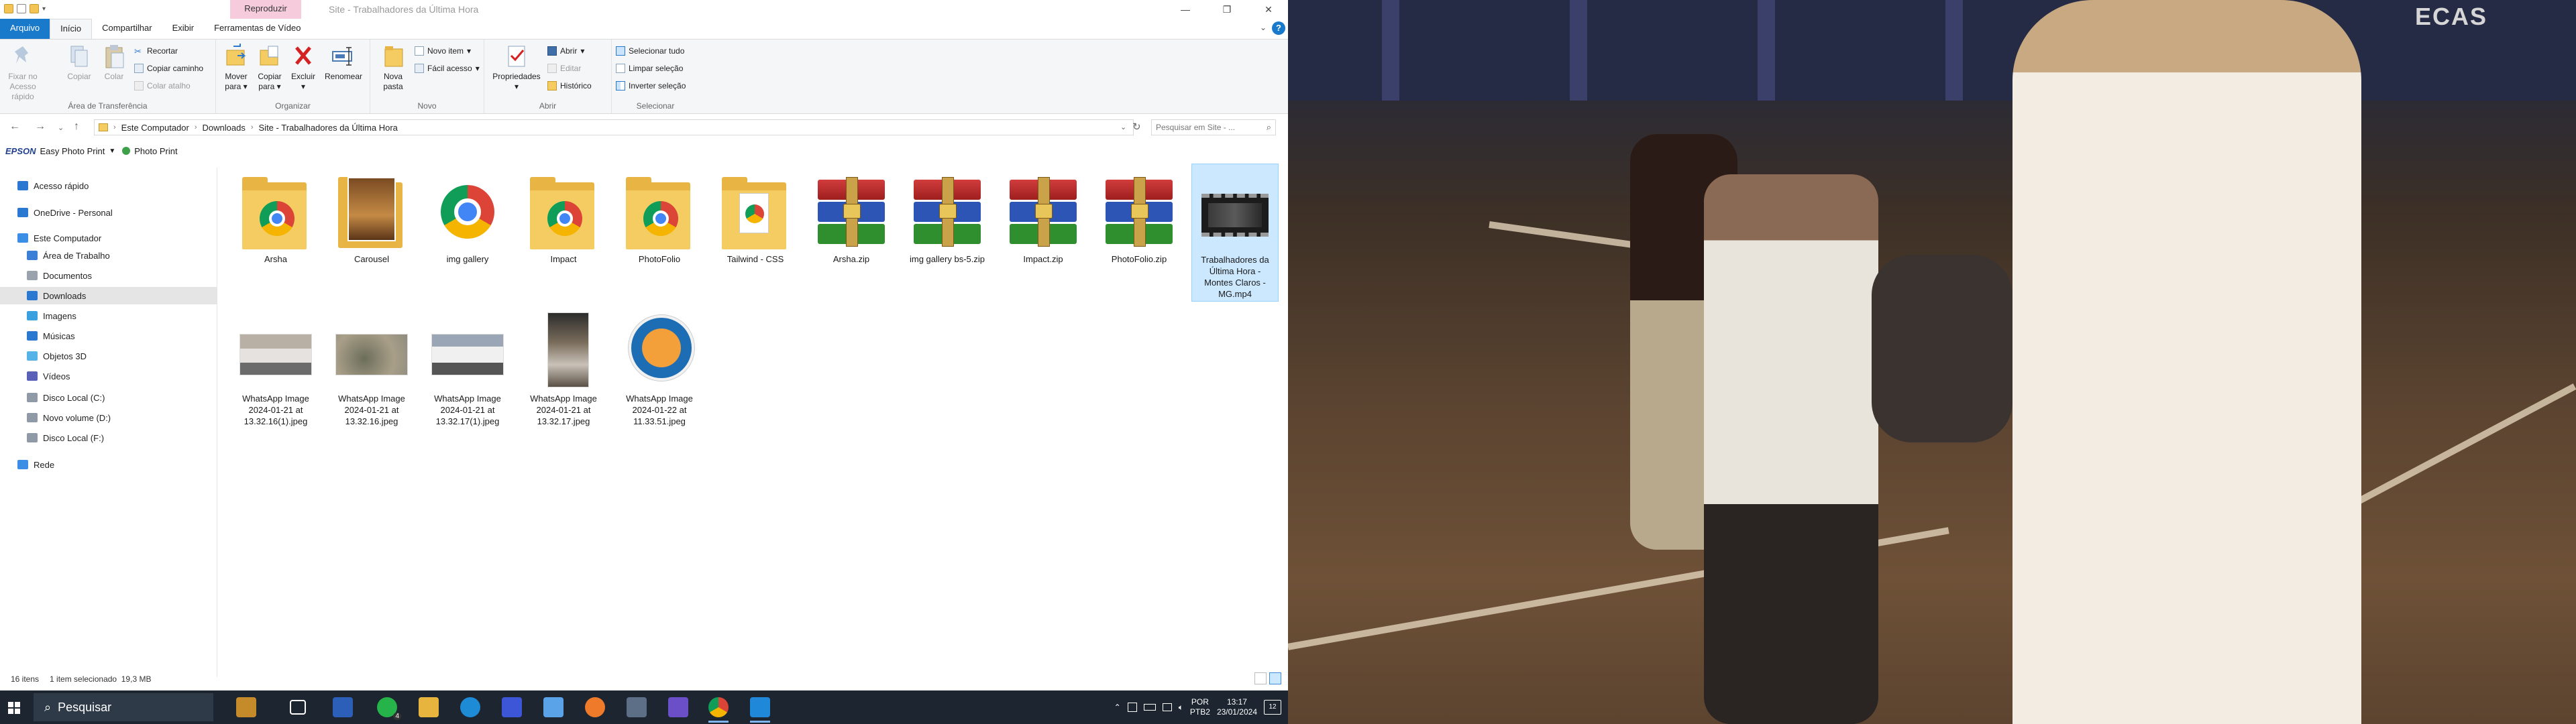 This screenshot has height=724, width=2576. I want to click on file-item: img gallery bs-5.zip, so click(947, 233).